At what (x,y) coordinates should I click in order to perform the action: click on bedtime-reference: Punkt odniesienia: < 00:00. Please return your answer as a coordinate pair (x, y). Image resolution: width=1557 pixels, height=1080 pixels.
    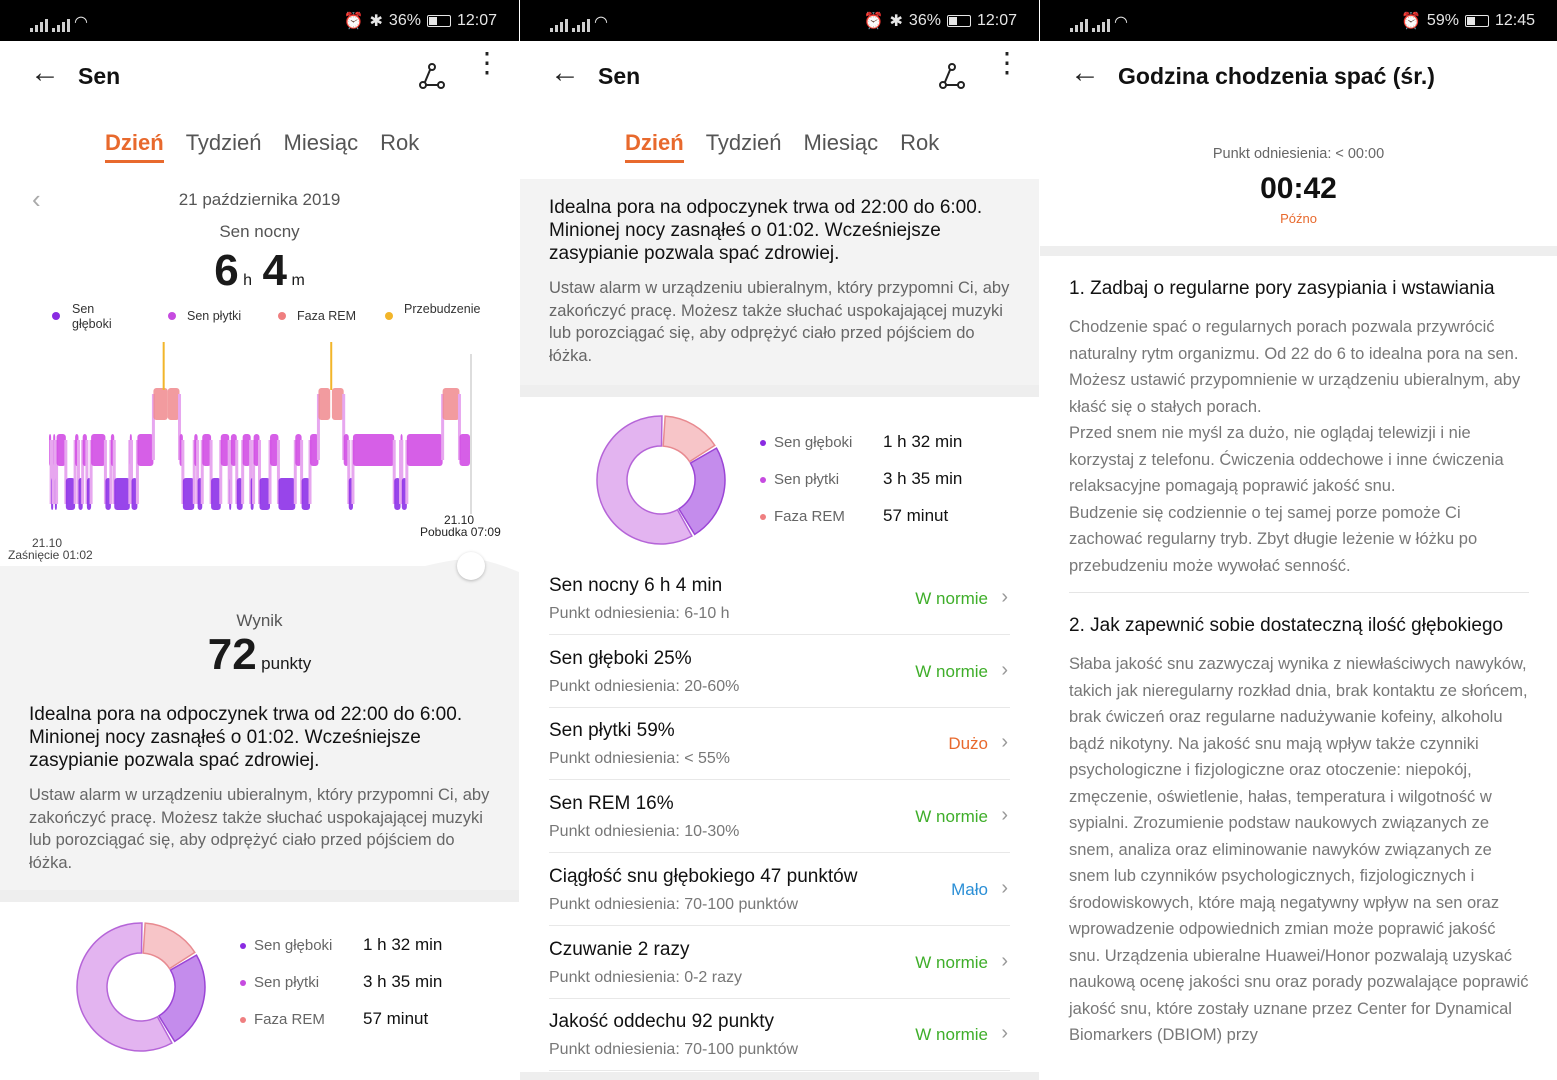
    Looking at the image, I should click on (1298, 154).